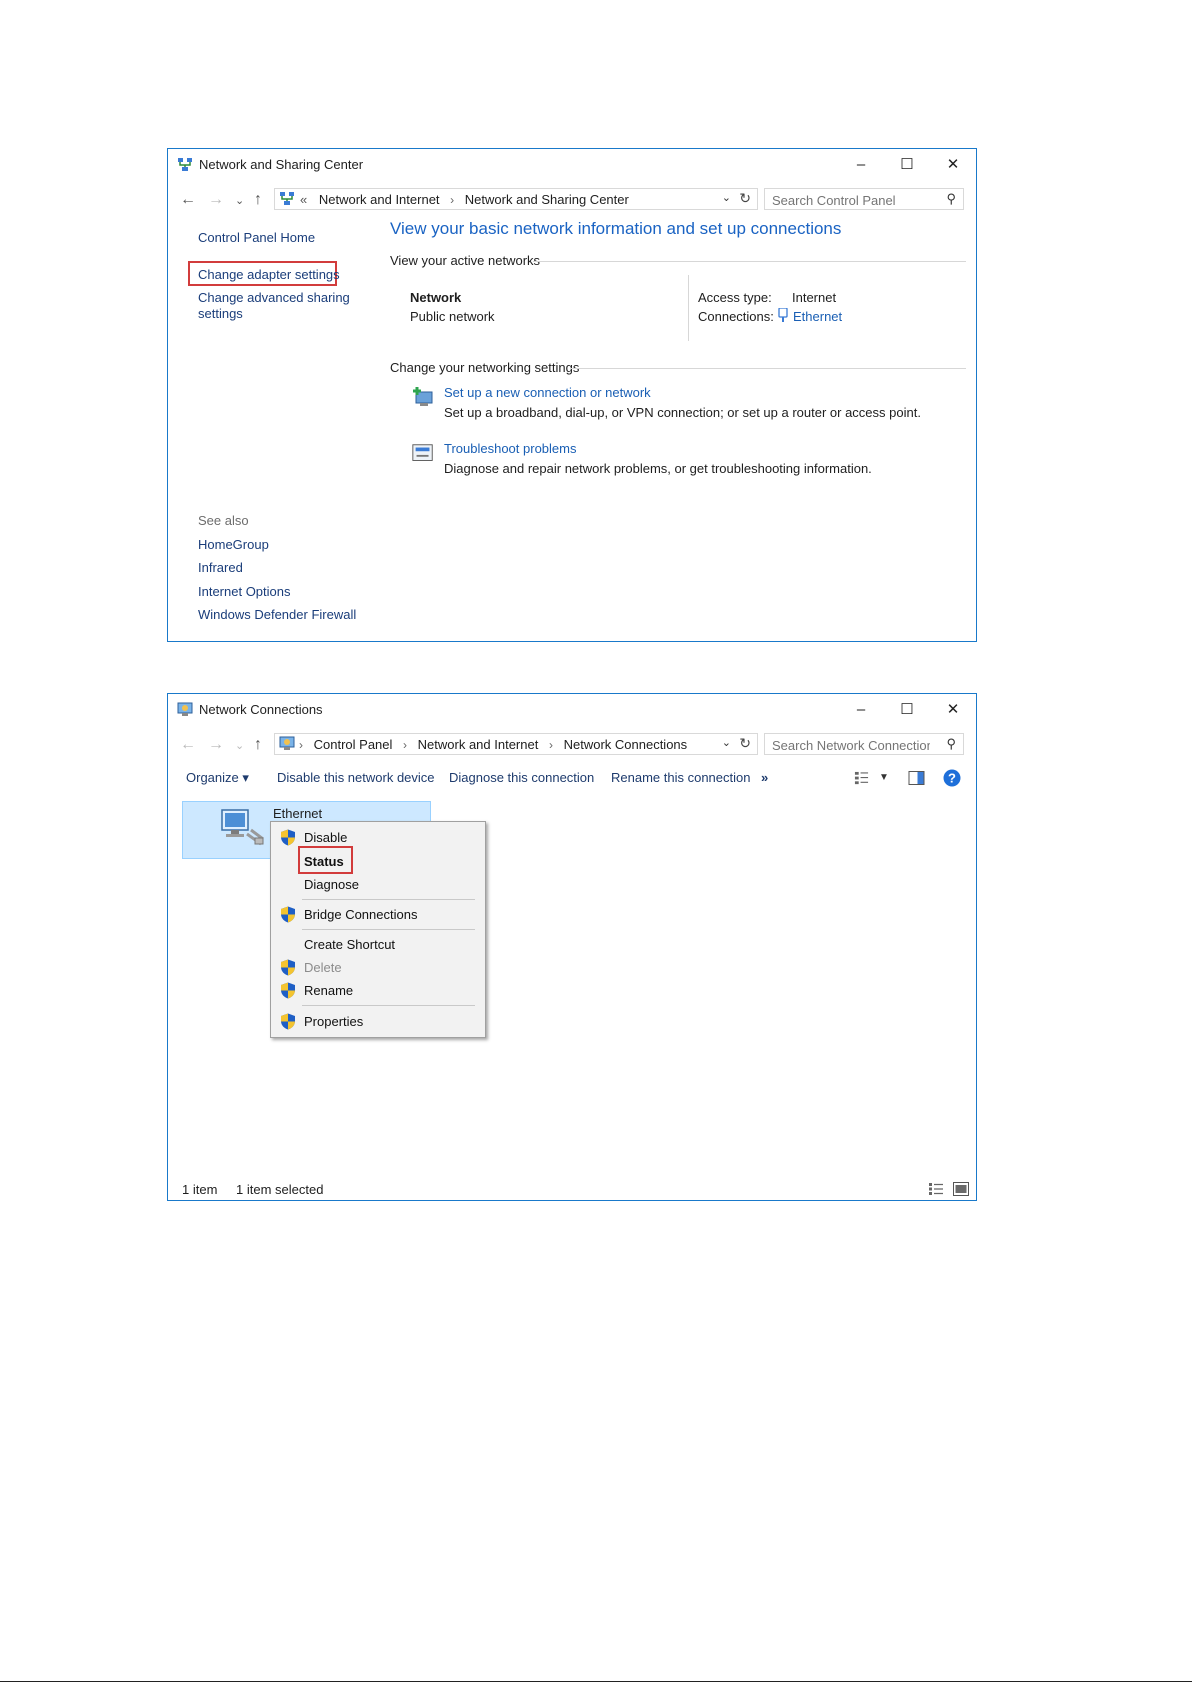 This screenshot has width=1192, height=1685. What do you see at coordinates (680, 777) in the screenshot?
I see `rename-connection-button: Rename this connection` at bounding box center [680, 777].